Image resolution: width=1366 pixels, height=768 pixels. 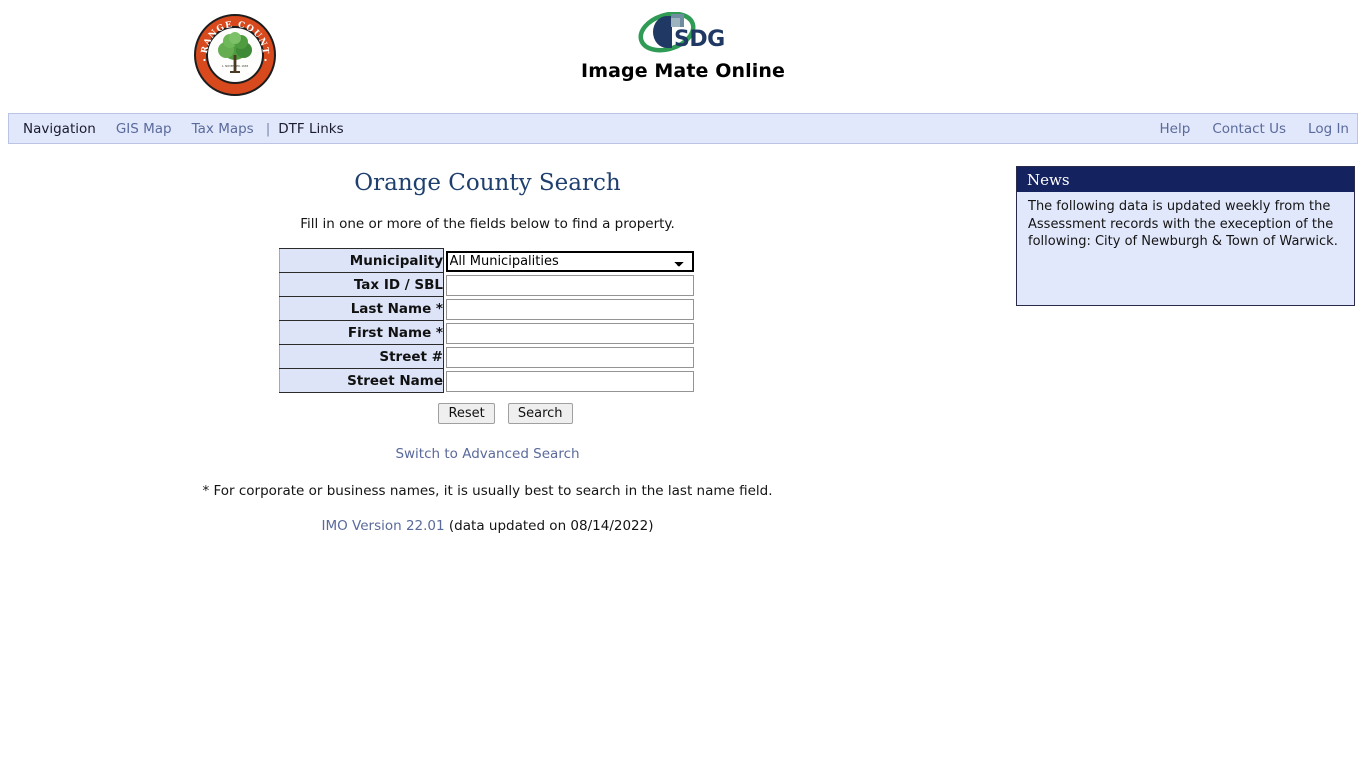 What do you see at coordinates (183, 129) in the screenshot?
I see `navbar-left-group: Navigation GIS Map Tax Maps | DTF Links` at bounding box center [183, 129].